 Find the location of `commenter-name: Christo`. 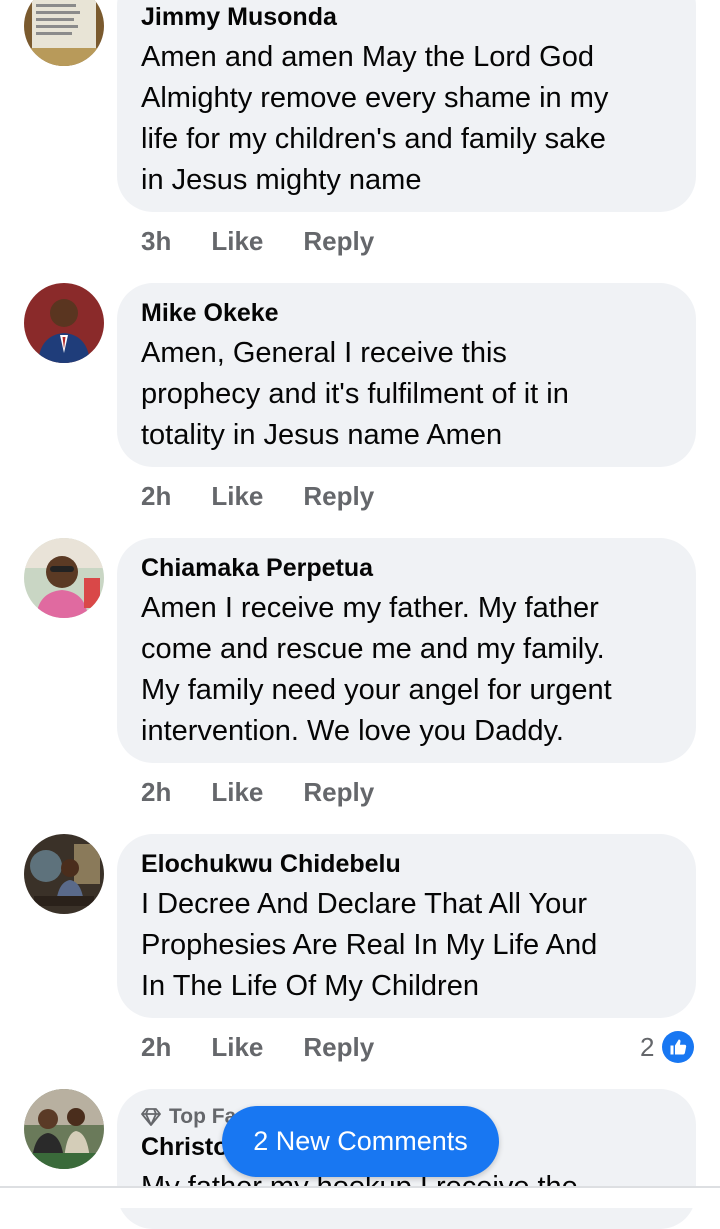

commenter-name: Christo is located at coordinates (185, 1147).